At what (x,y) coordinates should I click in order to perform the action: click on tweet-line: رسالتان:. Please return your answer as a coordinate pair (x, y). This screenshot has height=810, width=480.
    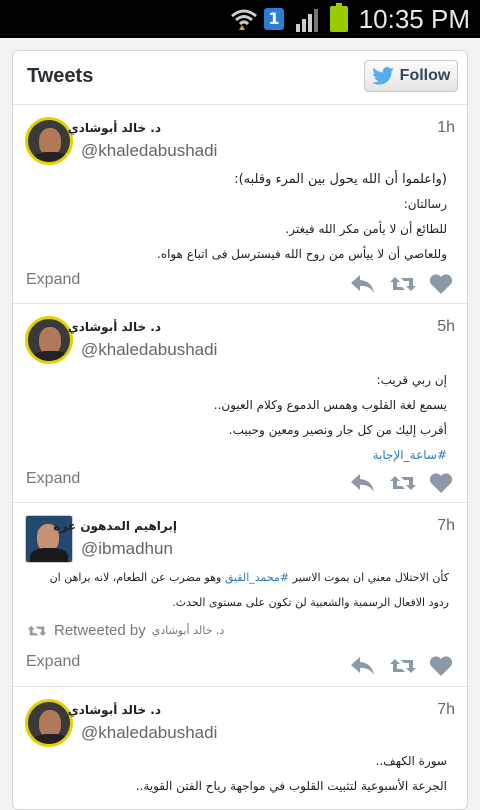
    Looking at the image, I should click on (425, 204).